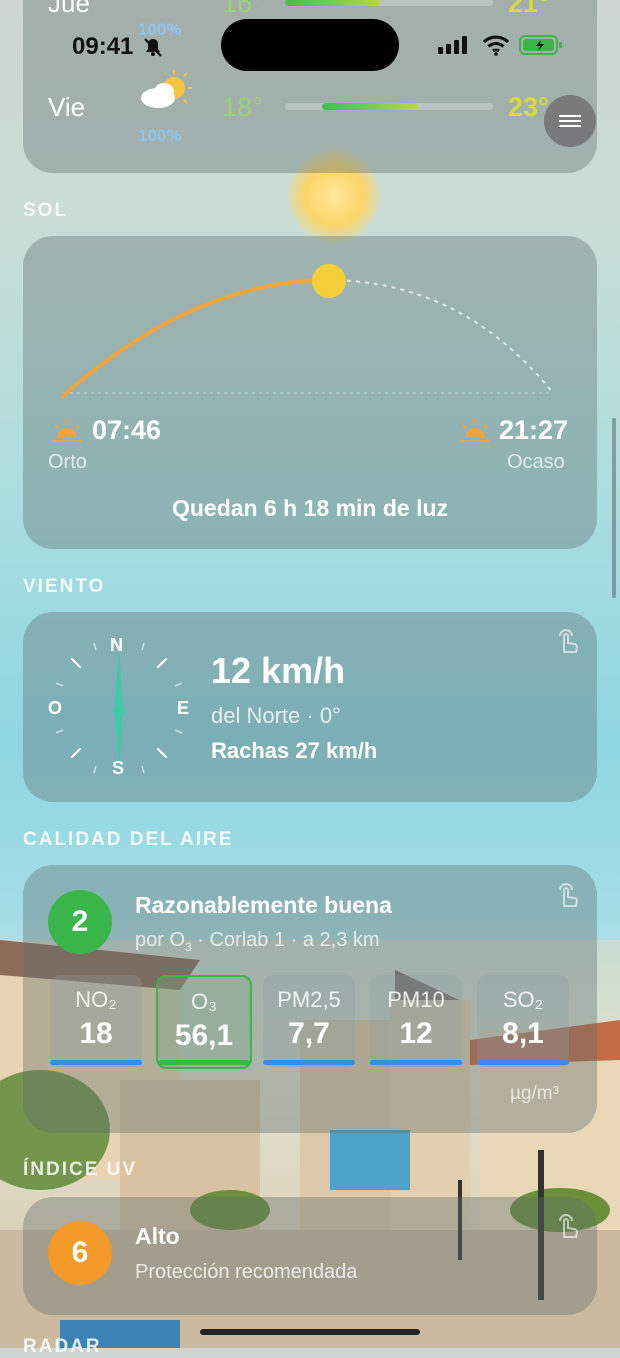 The height and width of the screenshot is (1358, 620). What do you see at coordinates (329, 281) in the screenshot?
I see `sun-position` at bounding box center [329, 281].